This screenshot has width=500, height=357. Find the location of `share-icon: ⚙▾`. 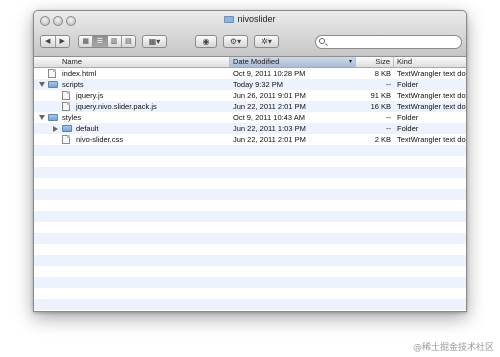

share-icon: ⚙▾ is located at coordinates (235, 41).